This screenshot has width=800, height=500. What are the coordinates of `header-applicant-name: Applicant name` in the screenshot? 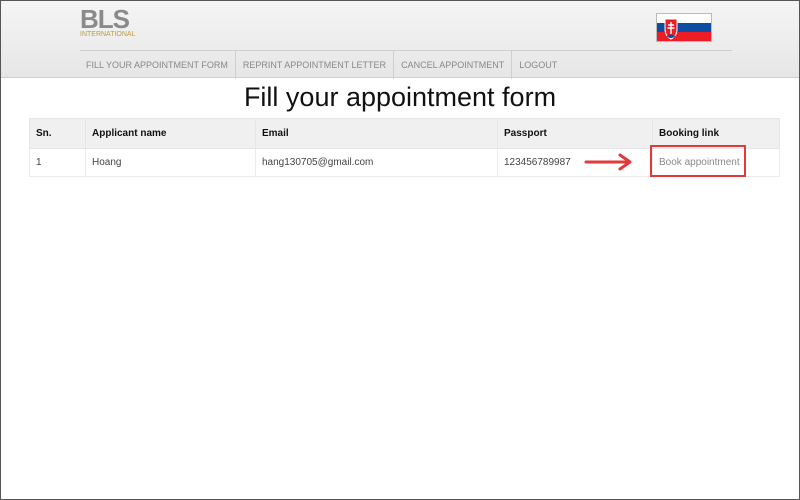 It's located at (170, 133).